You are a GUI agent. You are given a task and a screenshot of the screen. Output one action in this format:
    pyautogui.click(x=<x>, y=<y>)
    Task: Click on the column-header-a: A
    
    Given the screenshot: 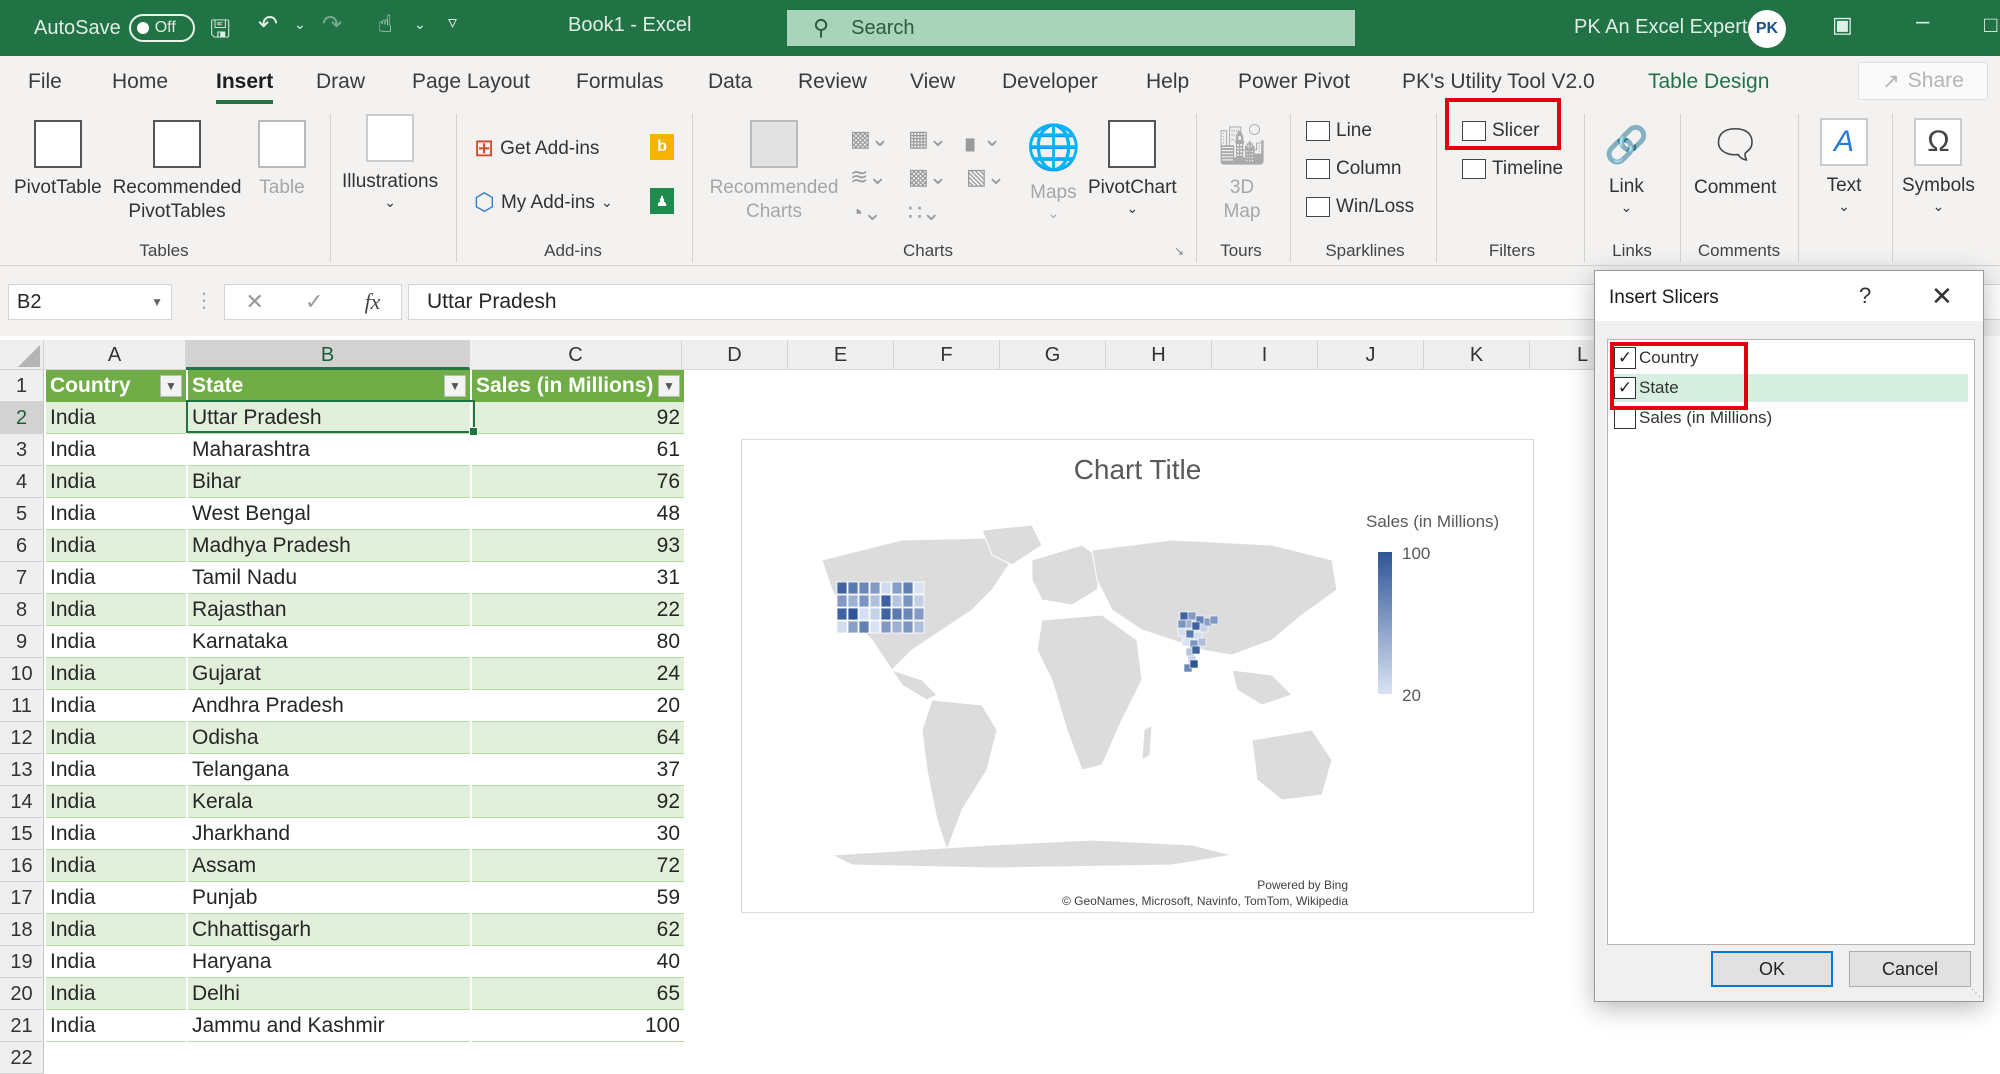 What is the action you would take?
    pyautogui.click(x=115, y=355)
    